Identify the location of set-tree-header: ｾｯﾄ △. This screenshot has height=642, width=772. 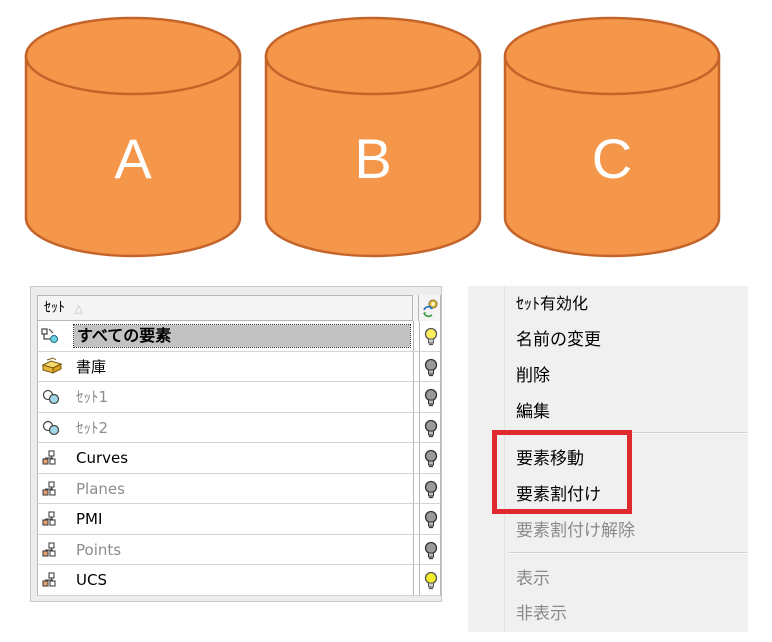
(239, 308).